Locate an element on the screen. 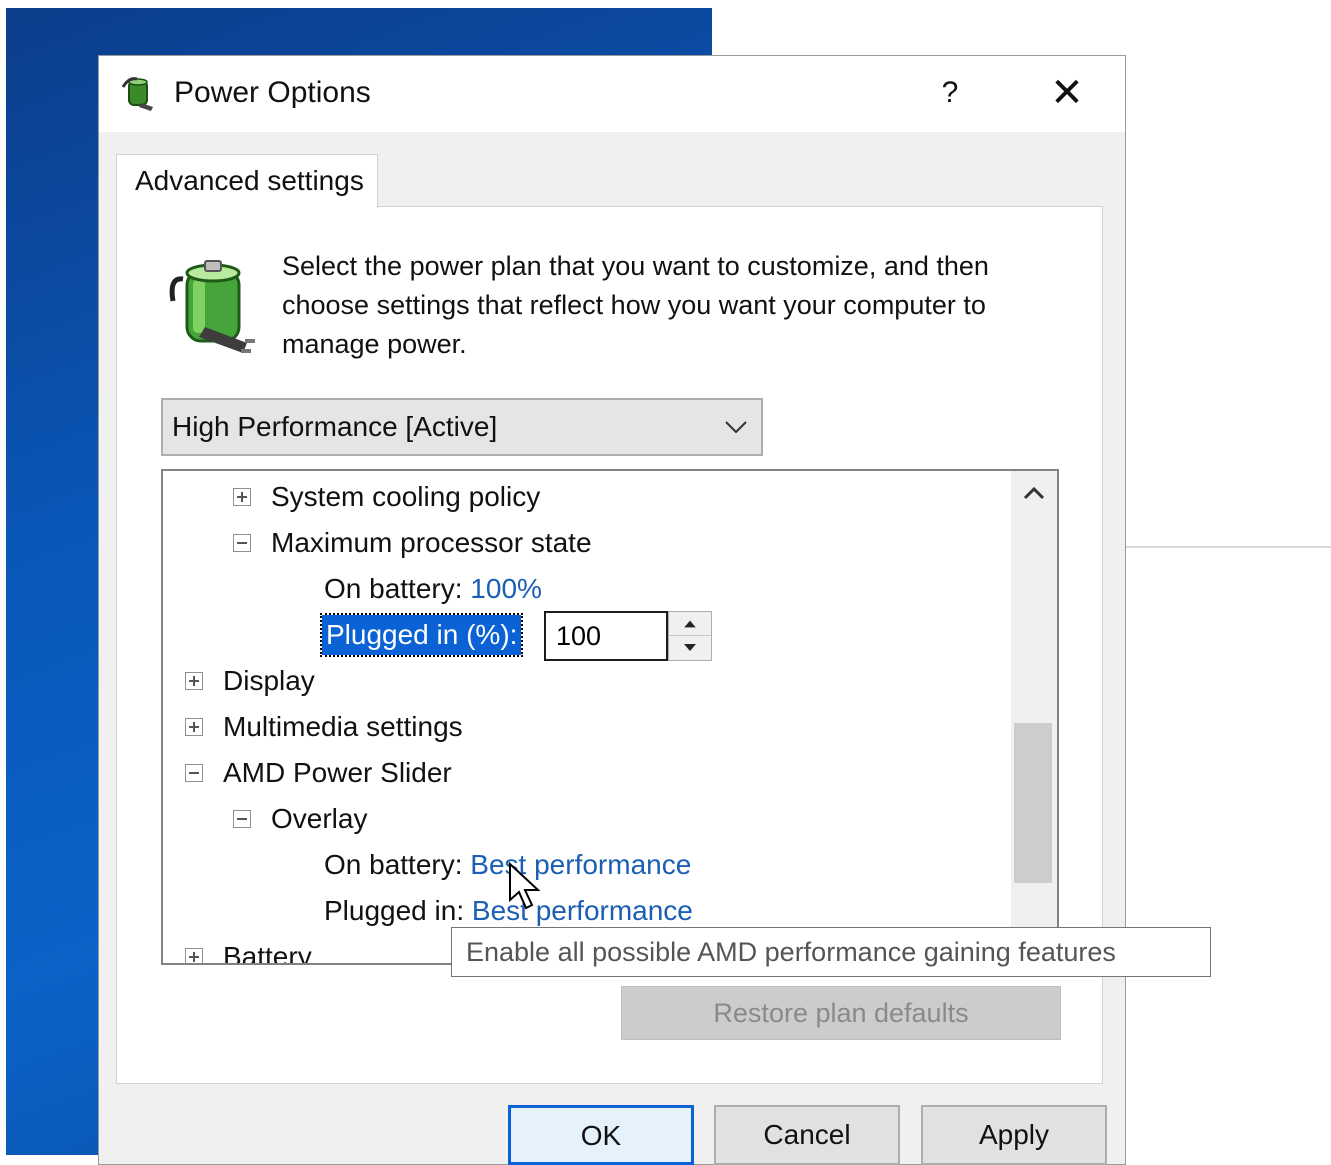 The height and width of the screenshot is (1165, 1331). tree-item-max-processor: Maximum processor state is located at coordinates (412, 543).